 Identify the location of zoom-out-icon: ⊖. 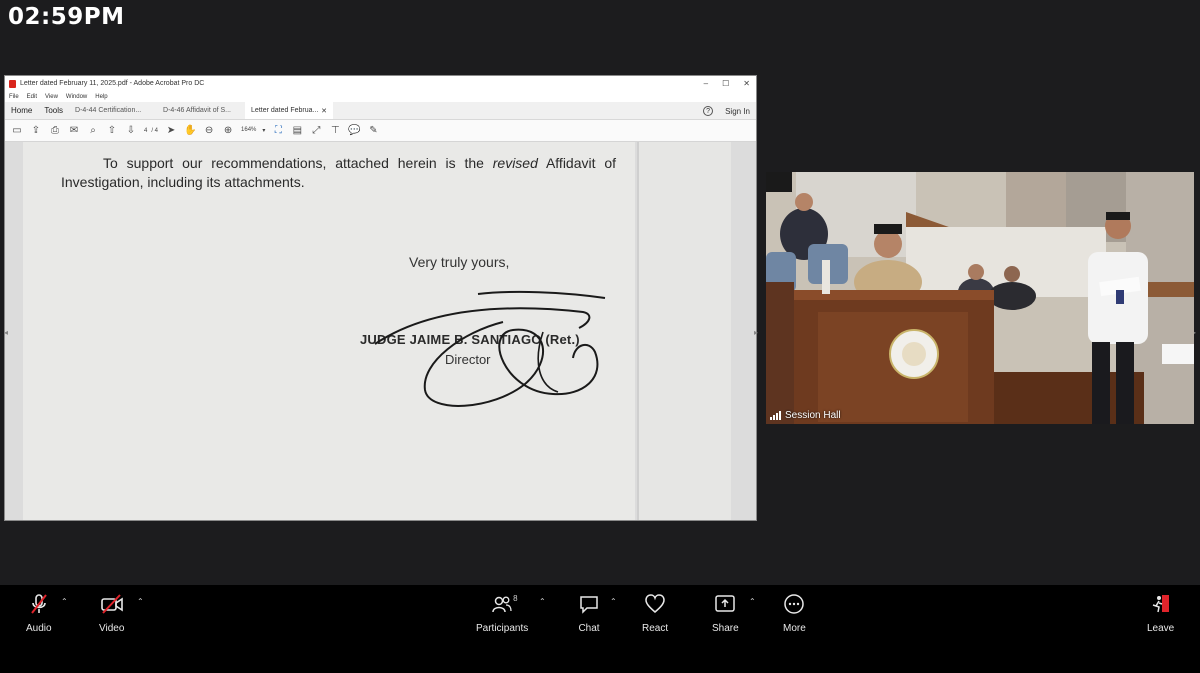
(209, 130).